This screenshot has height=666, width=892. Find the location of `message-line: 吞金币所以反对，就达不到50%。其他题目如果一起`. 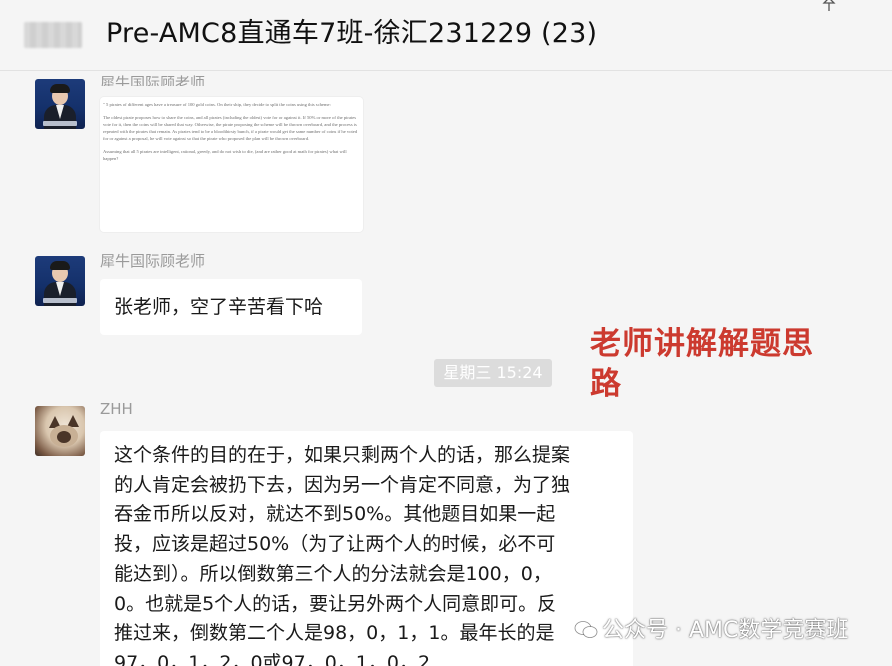

message-line: 吞金币所以反对，就达不到50%。其他题目如果一起 is located at coordinates (335, 514).